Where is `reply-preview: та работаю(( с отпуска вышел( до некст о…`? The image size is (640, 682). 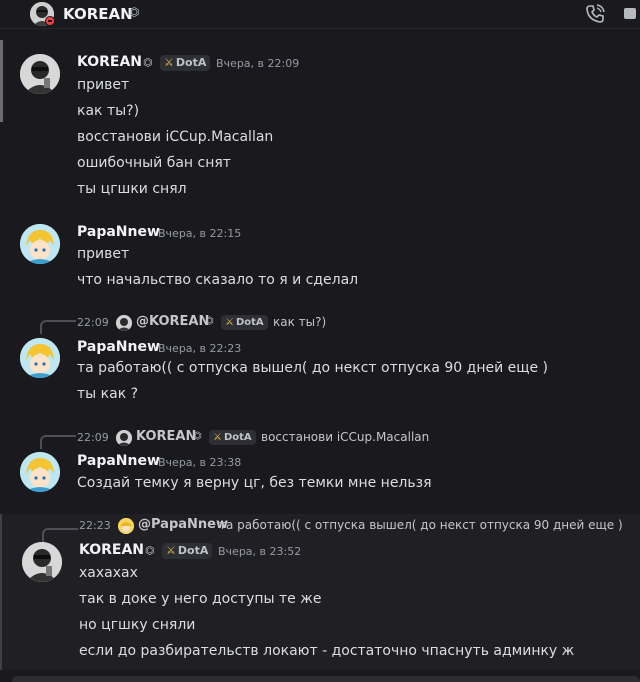
reply-preview: та работаю(( с отпуска вышел( до некст о… is located at coordinates (421, 525).